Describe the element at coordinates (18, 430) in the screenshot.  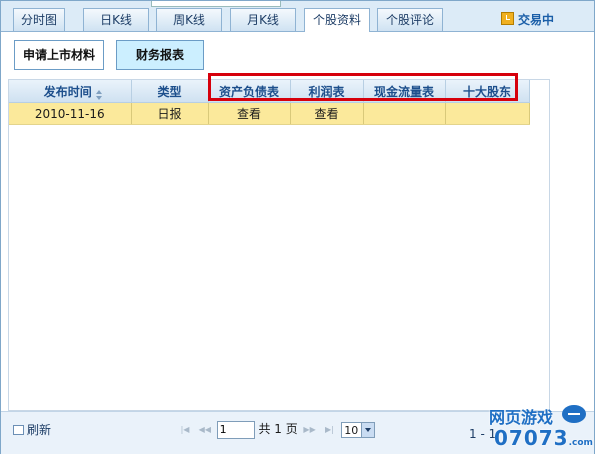
I see `refresh-icon` at that location.